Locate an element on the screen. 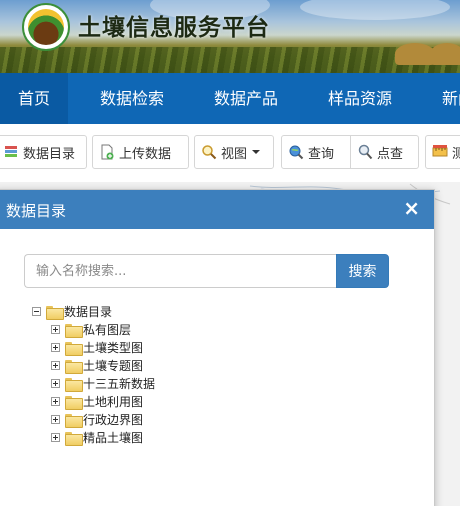 The image size is (460, 506). tree-item-label: 土壤类型图 is located at coordinates (113, 348).